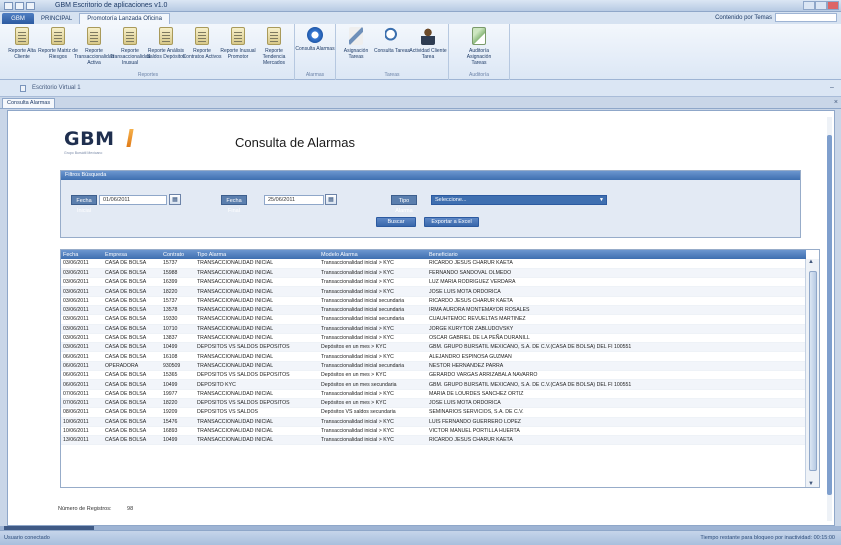  I want to click on column-header-contrato: Contrato, so click(178, 254).